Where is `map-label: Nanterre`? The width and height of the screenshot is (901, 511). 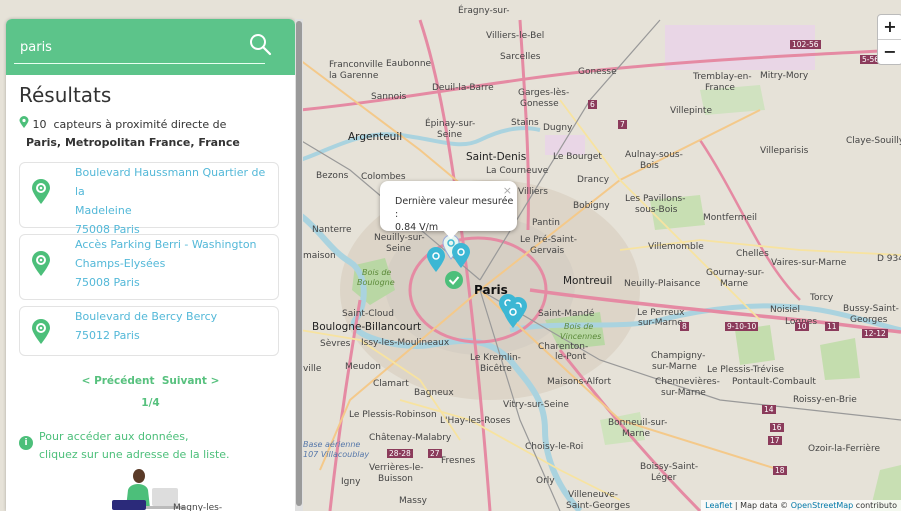 map-label: Nanterre is located at coordinates (332, 230).